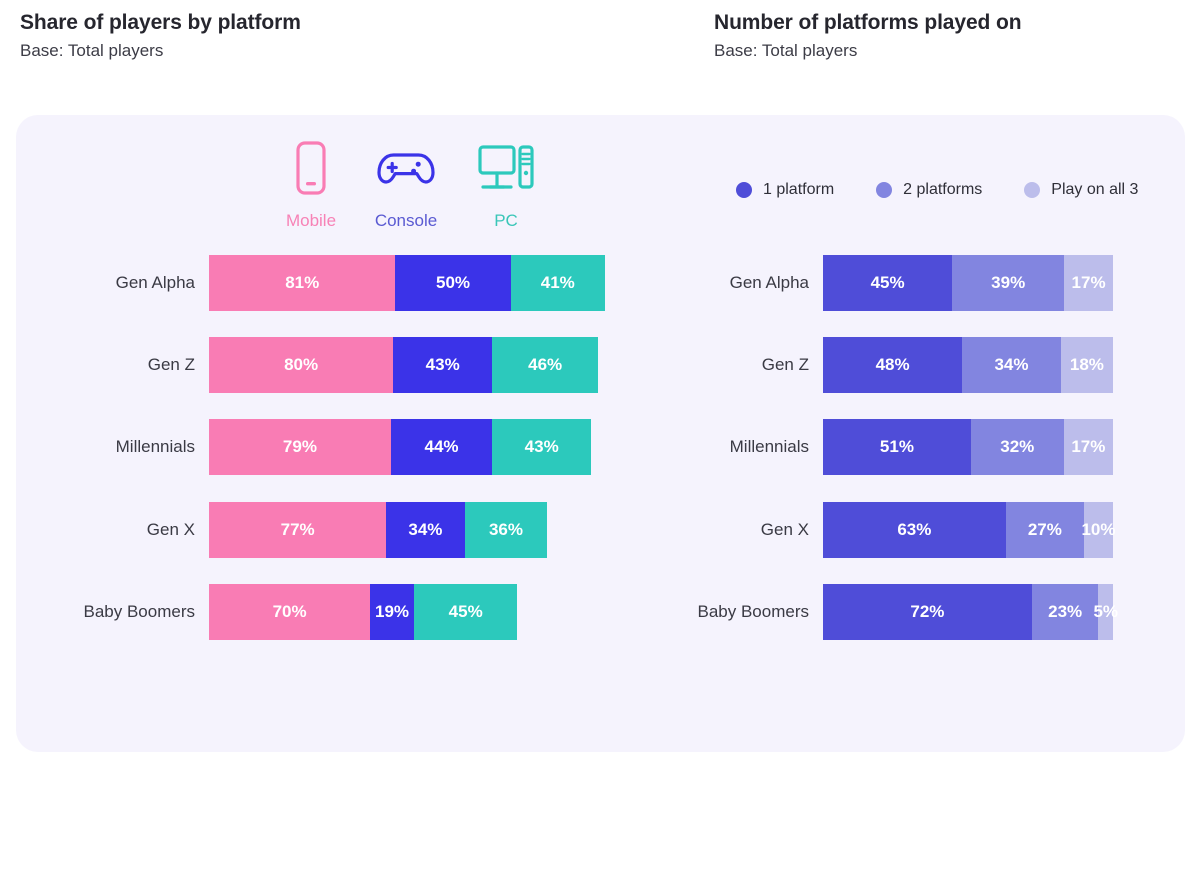 The width and height of the screenshot is (1200, 892). I want to click on bar-segment: 27%, so click(1044, 530).